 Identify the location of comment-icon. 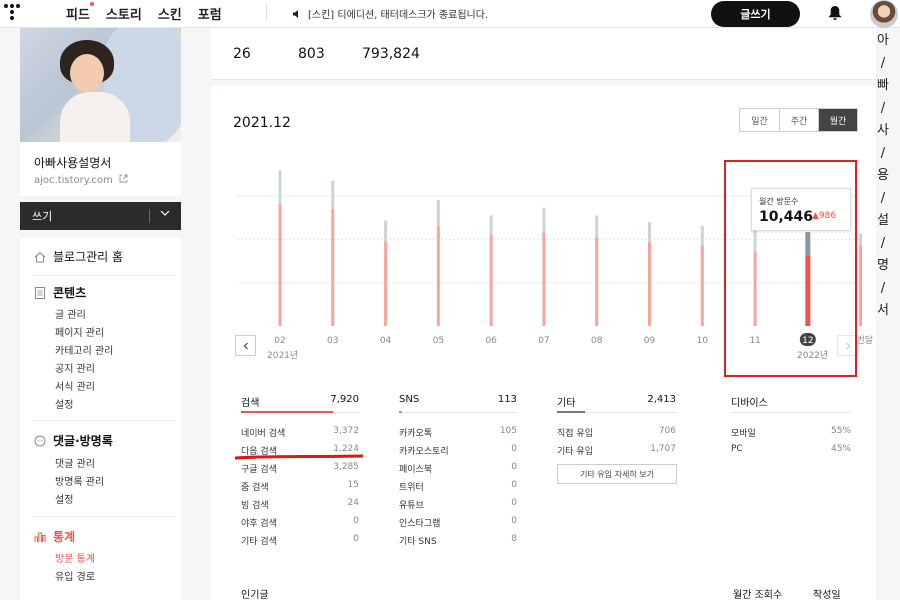
(40, 440).